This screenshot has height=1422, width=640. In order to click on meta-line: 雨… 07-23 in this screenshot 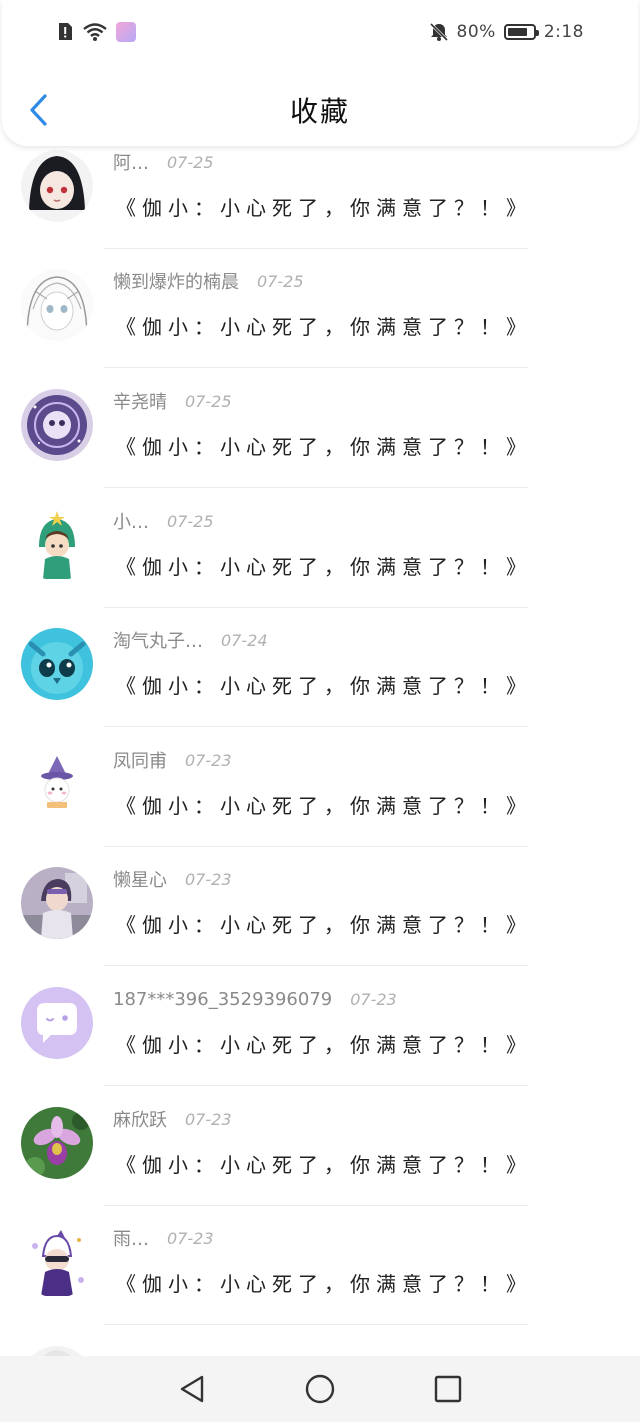, I will do `click(163, 1238)`.